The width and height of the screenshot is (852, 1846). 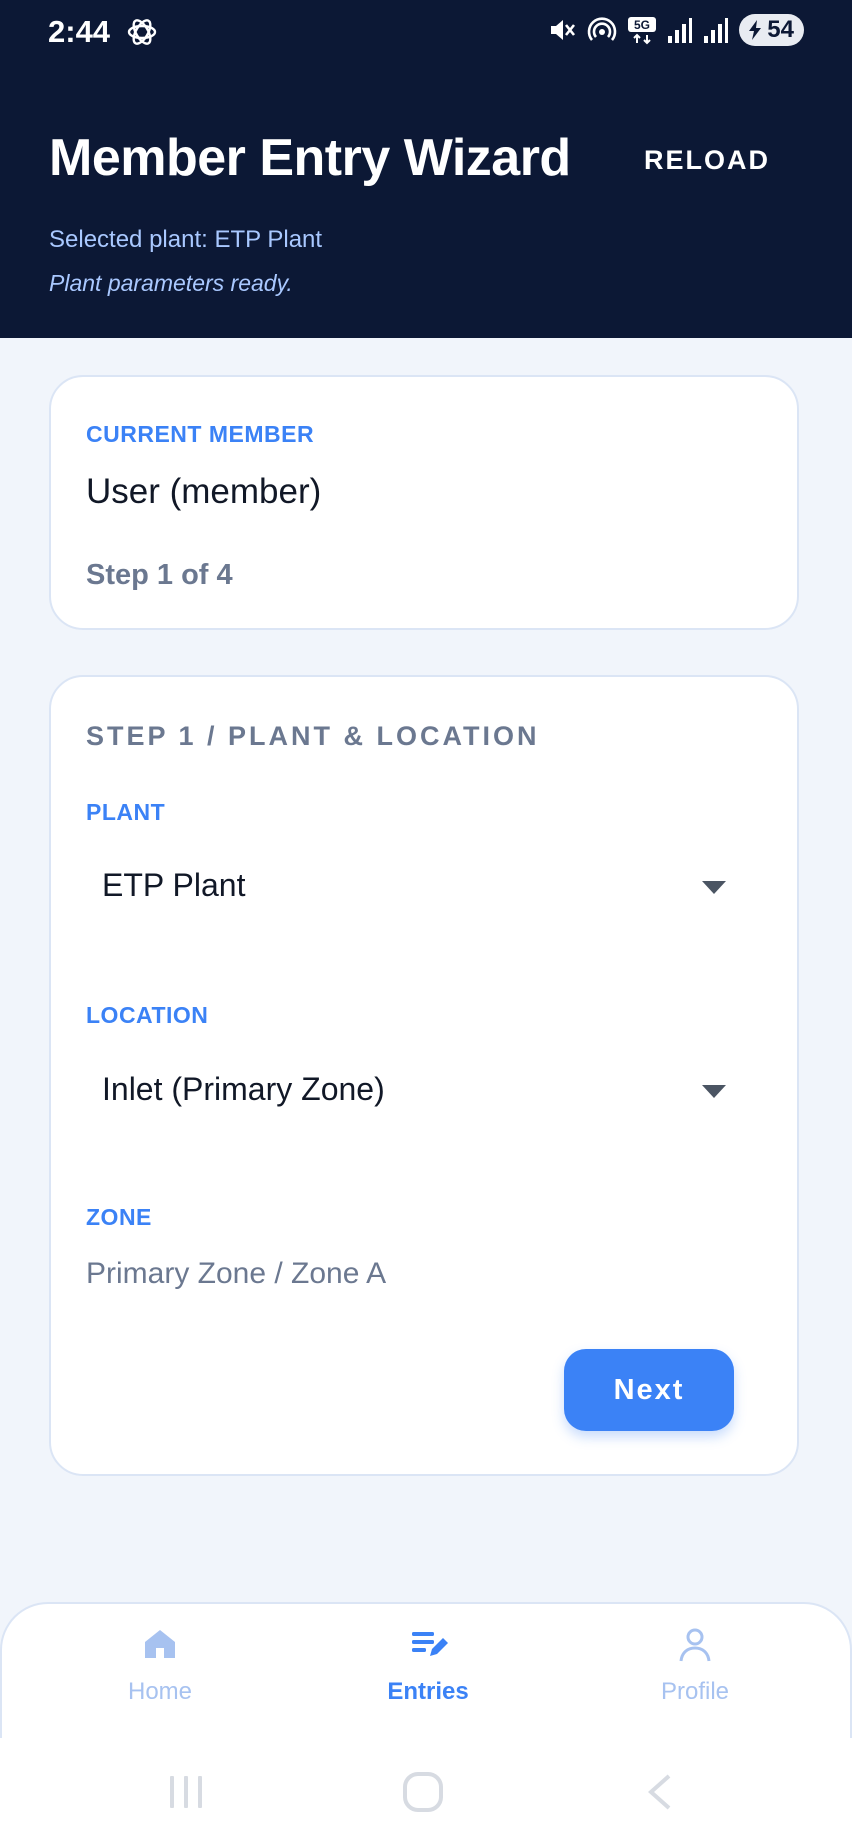 I want to click on nav-item-profile: Profile, so click(x=695, y=1665).